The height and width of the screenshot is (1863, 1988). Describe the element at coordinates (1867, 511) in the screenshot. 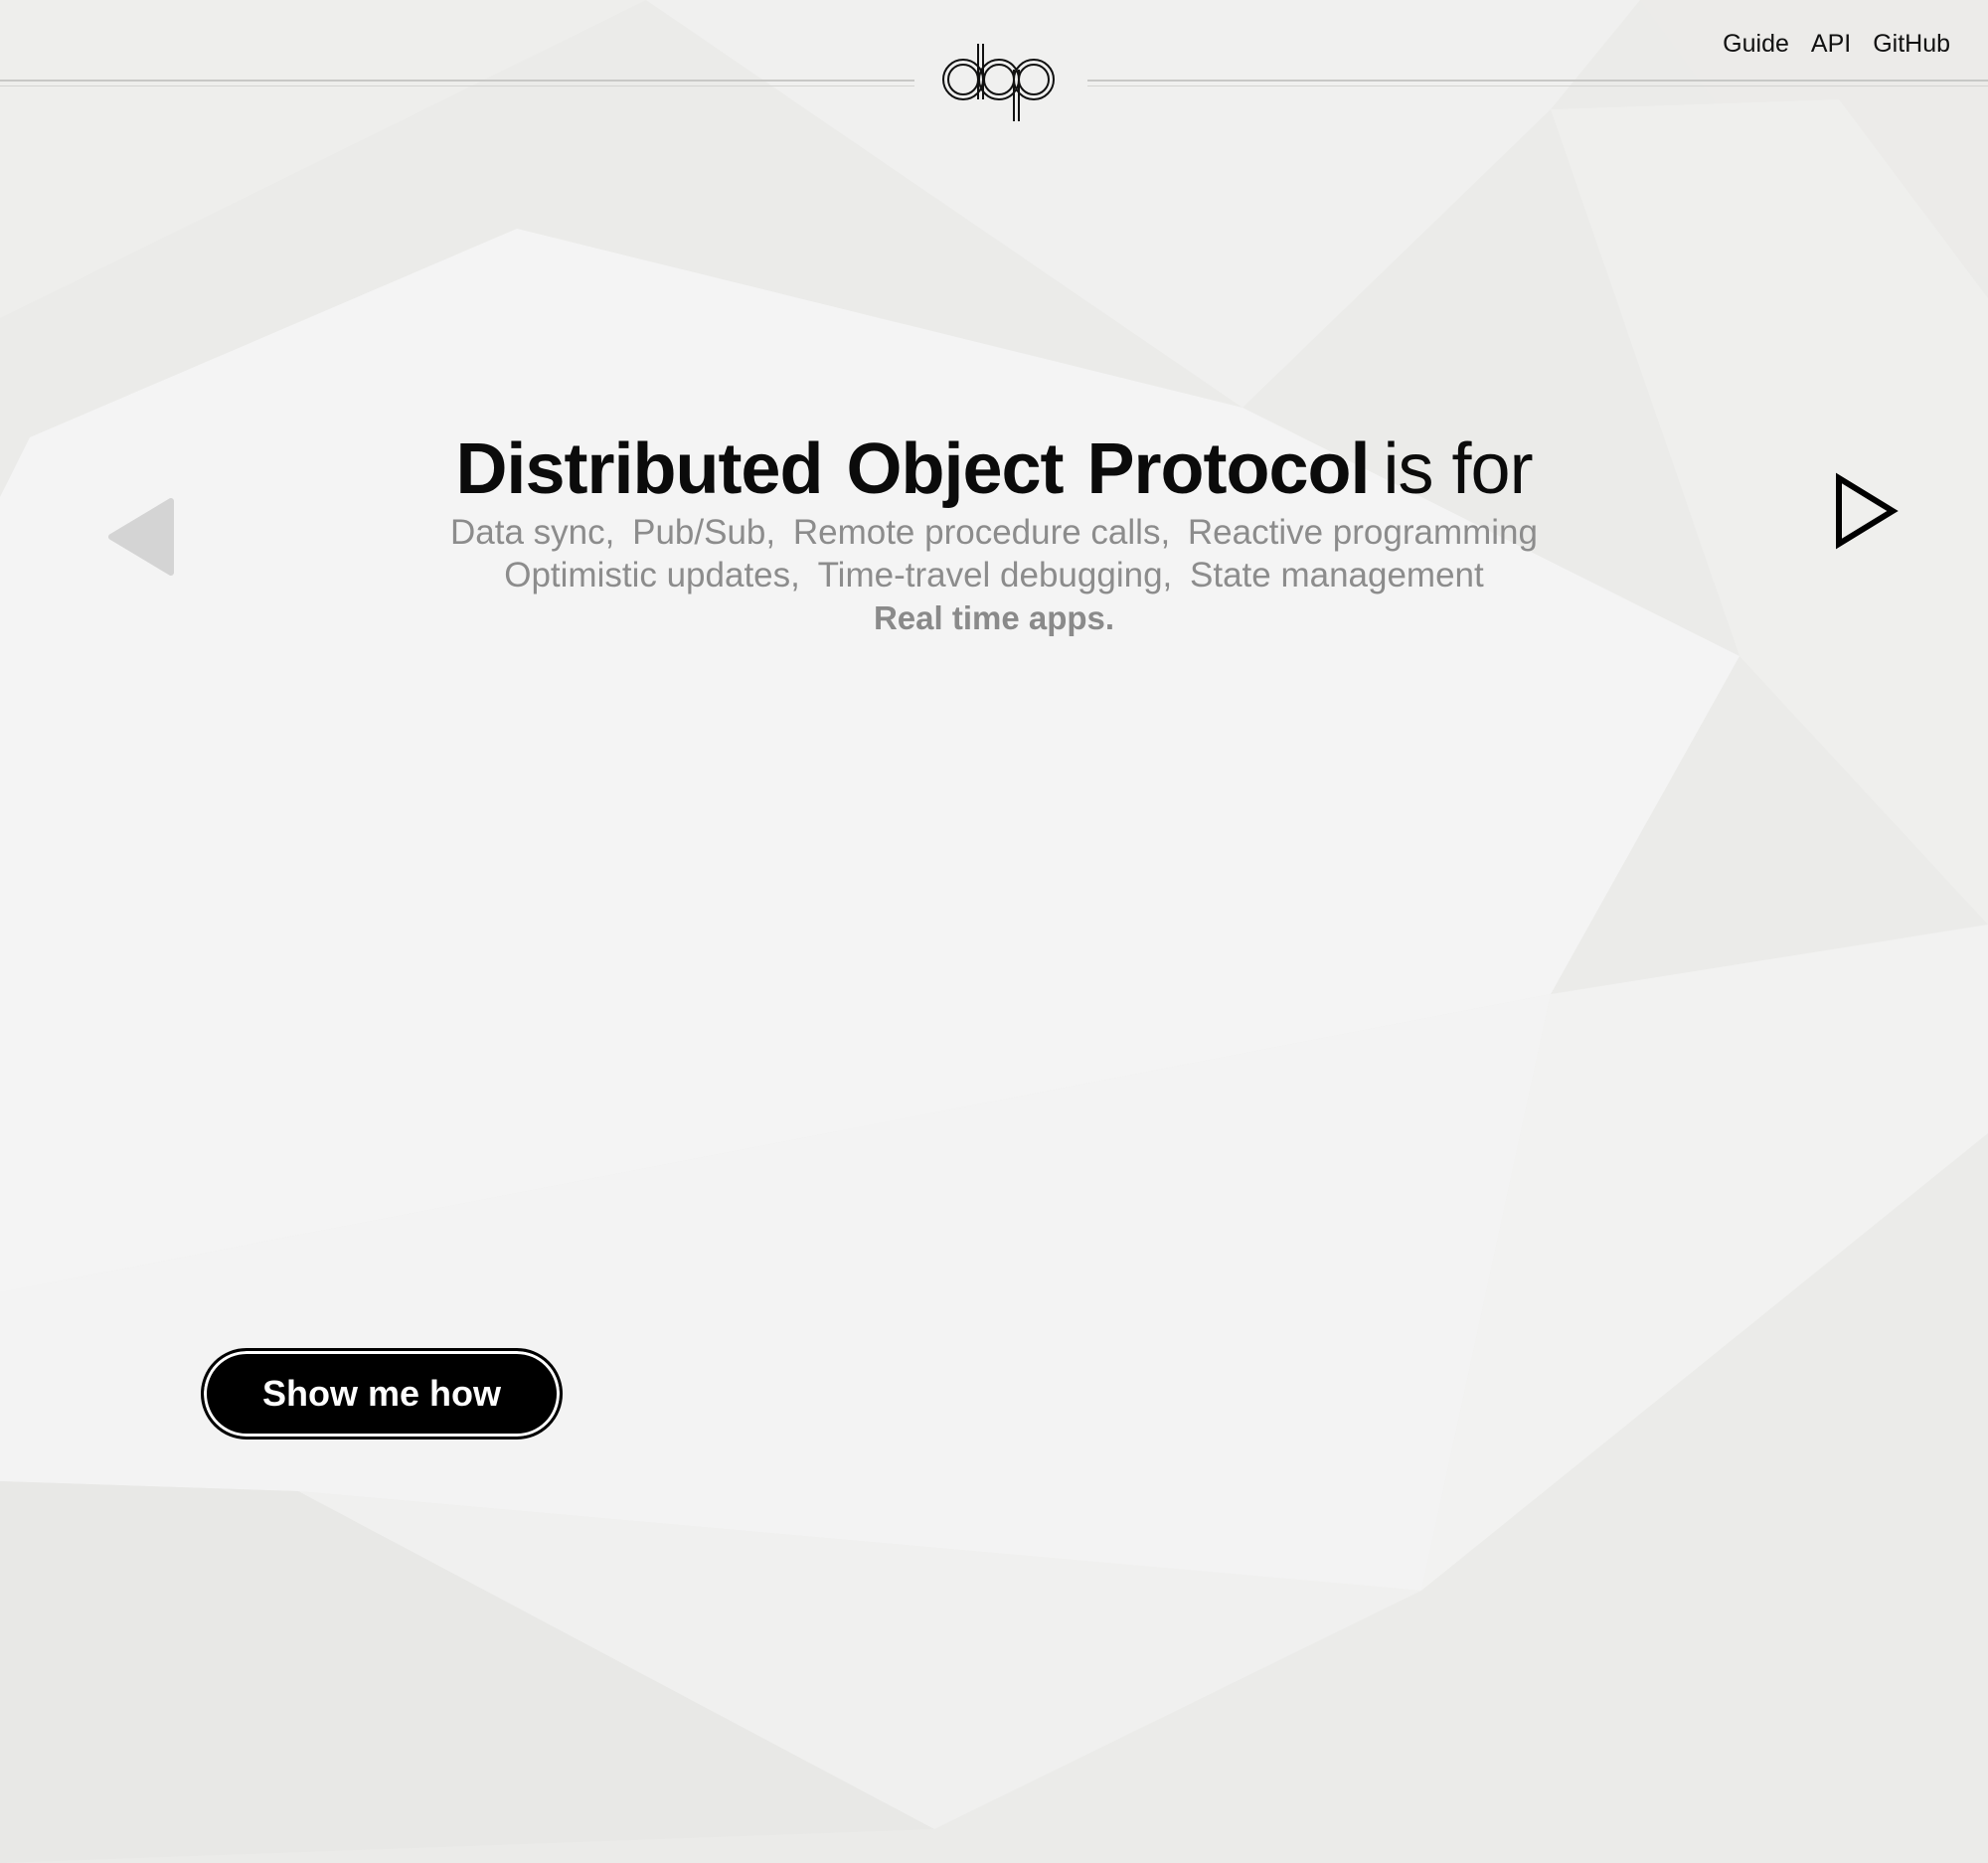

I see `triangle-right-outline-icon` at that location.